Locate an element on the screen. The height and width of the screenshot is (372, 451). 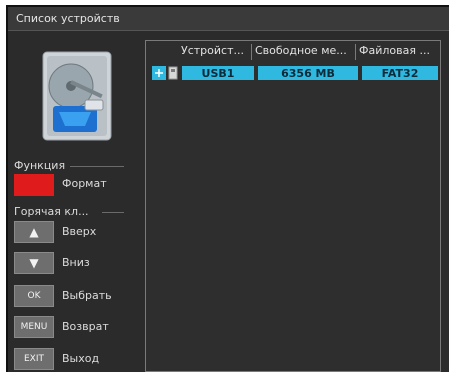
cell-device: USB1 is located at coordinates (218, 73).